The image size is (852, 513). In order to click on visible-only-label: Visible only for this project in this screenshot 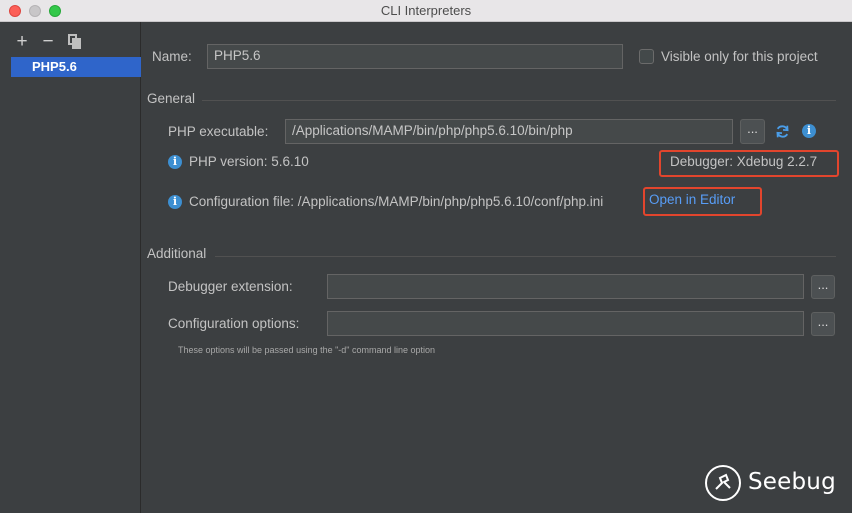, I will do `click(739, 56)`.